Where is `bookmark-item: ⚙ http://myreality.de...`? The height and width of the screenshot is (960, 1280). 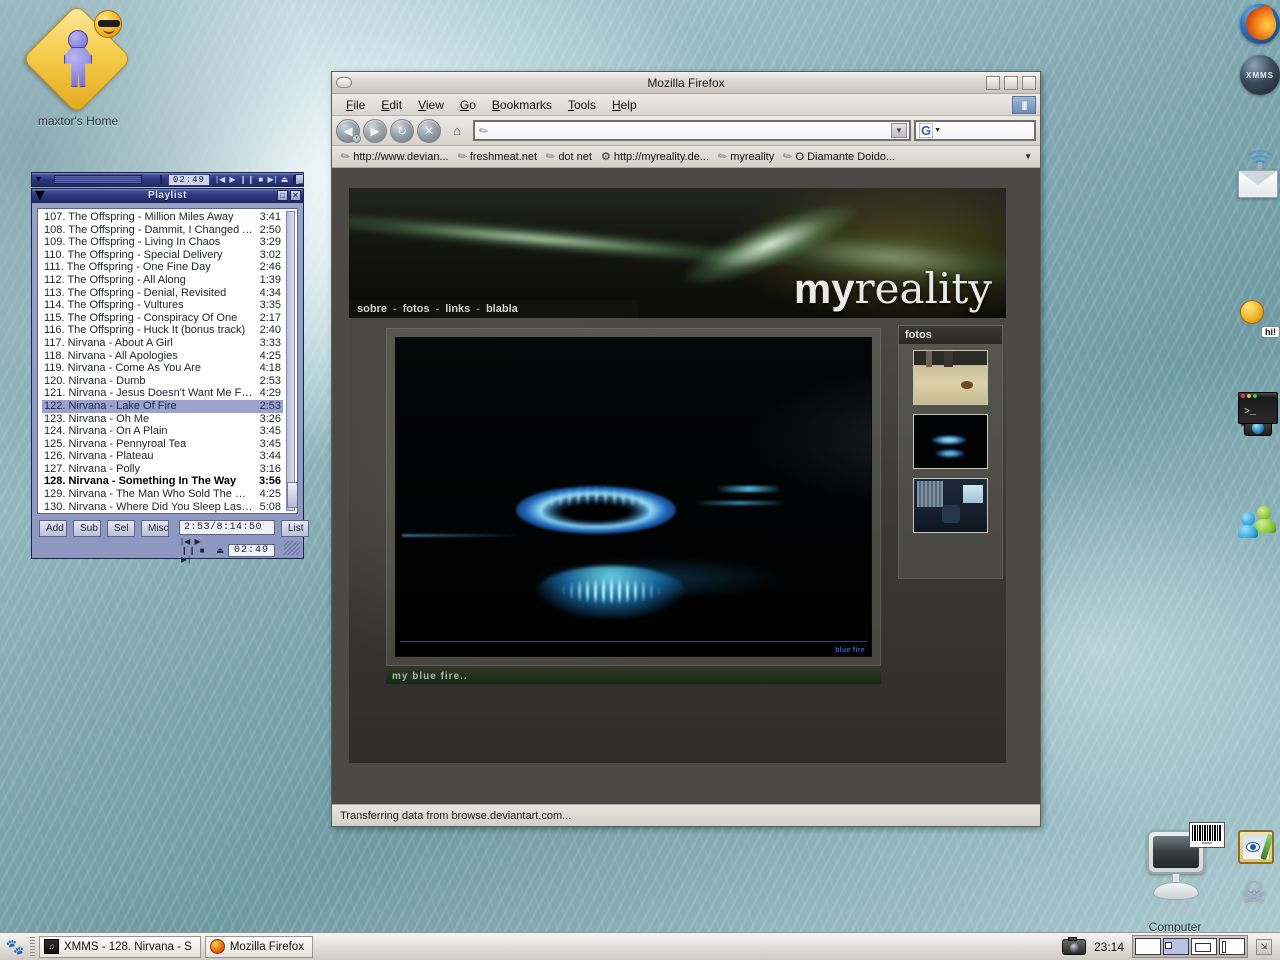
bookmark-item: ⚙ http://myreality.de... is located at coordinates (655, 156).